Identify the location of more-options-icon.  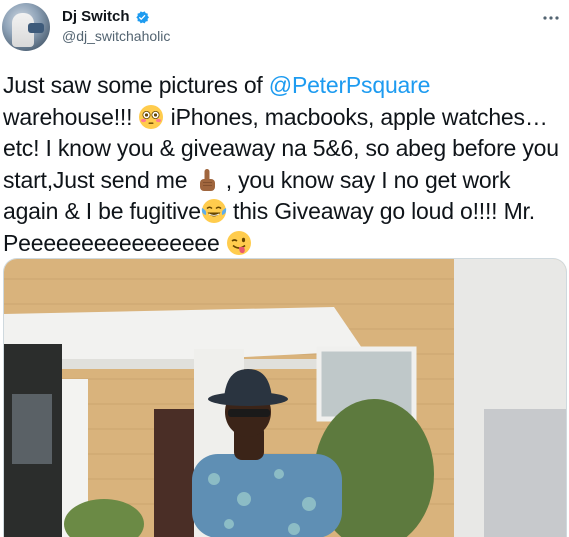
(551, 18).